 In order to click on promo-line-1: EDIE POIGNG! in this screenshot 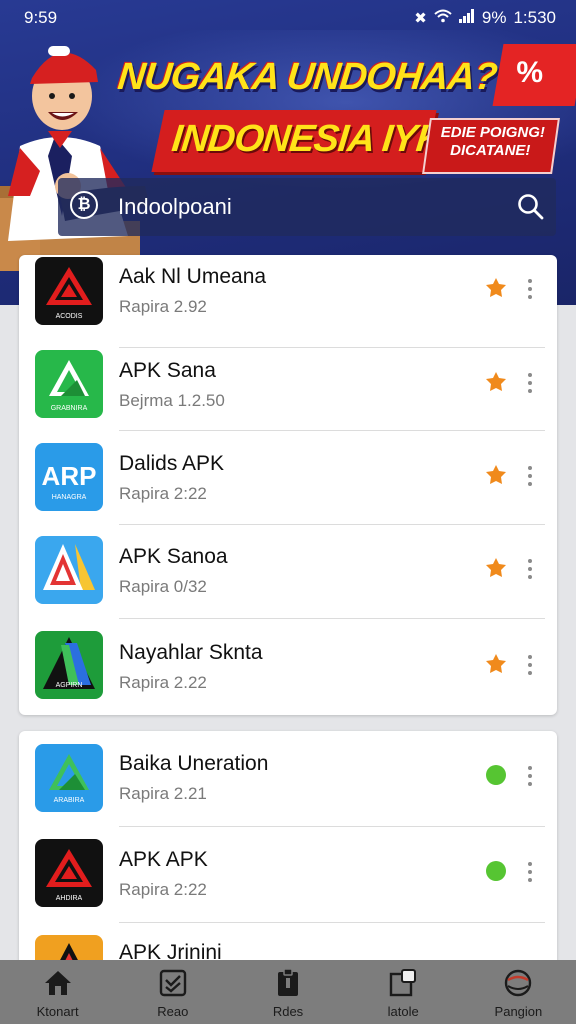, I will do `click(492, 132)`.